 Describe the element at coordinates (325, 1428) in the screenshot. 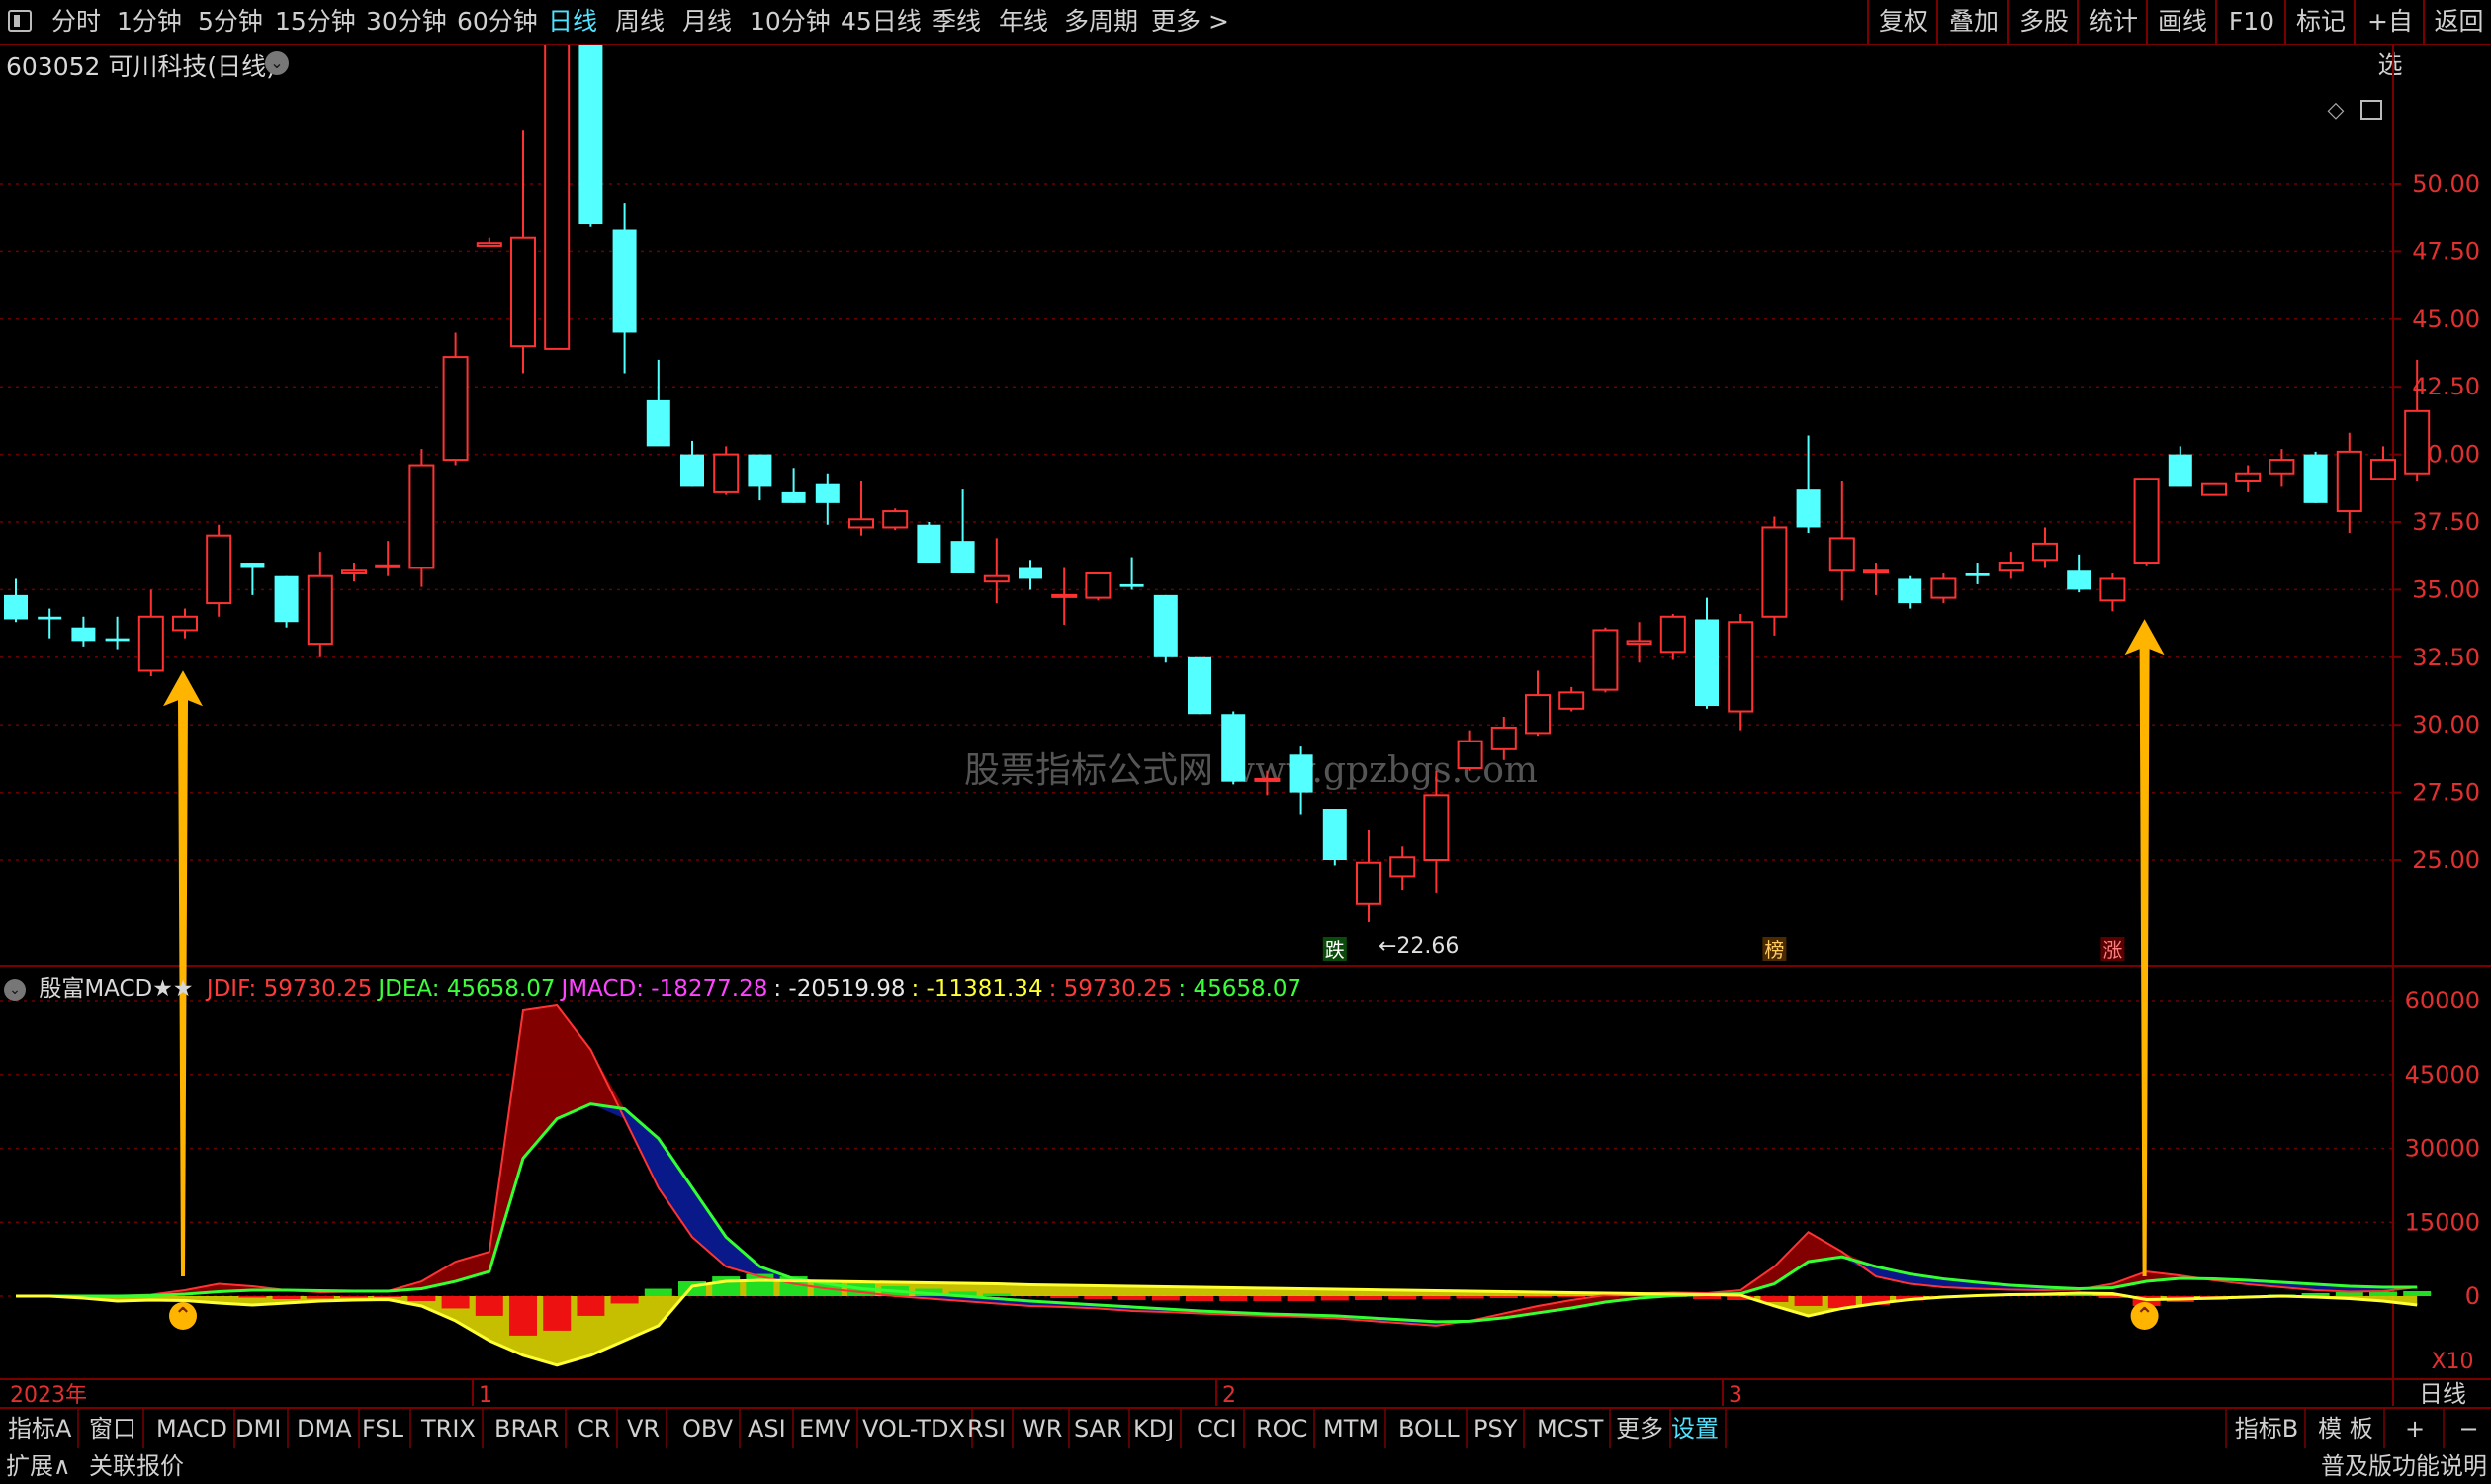

I see `indicator-tab-4: DMA` at that location.